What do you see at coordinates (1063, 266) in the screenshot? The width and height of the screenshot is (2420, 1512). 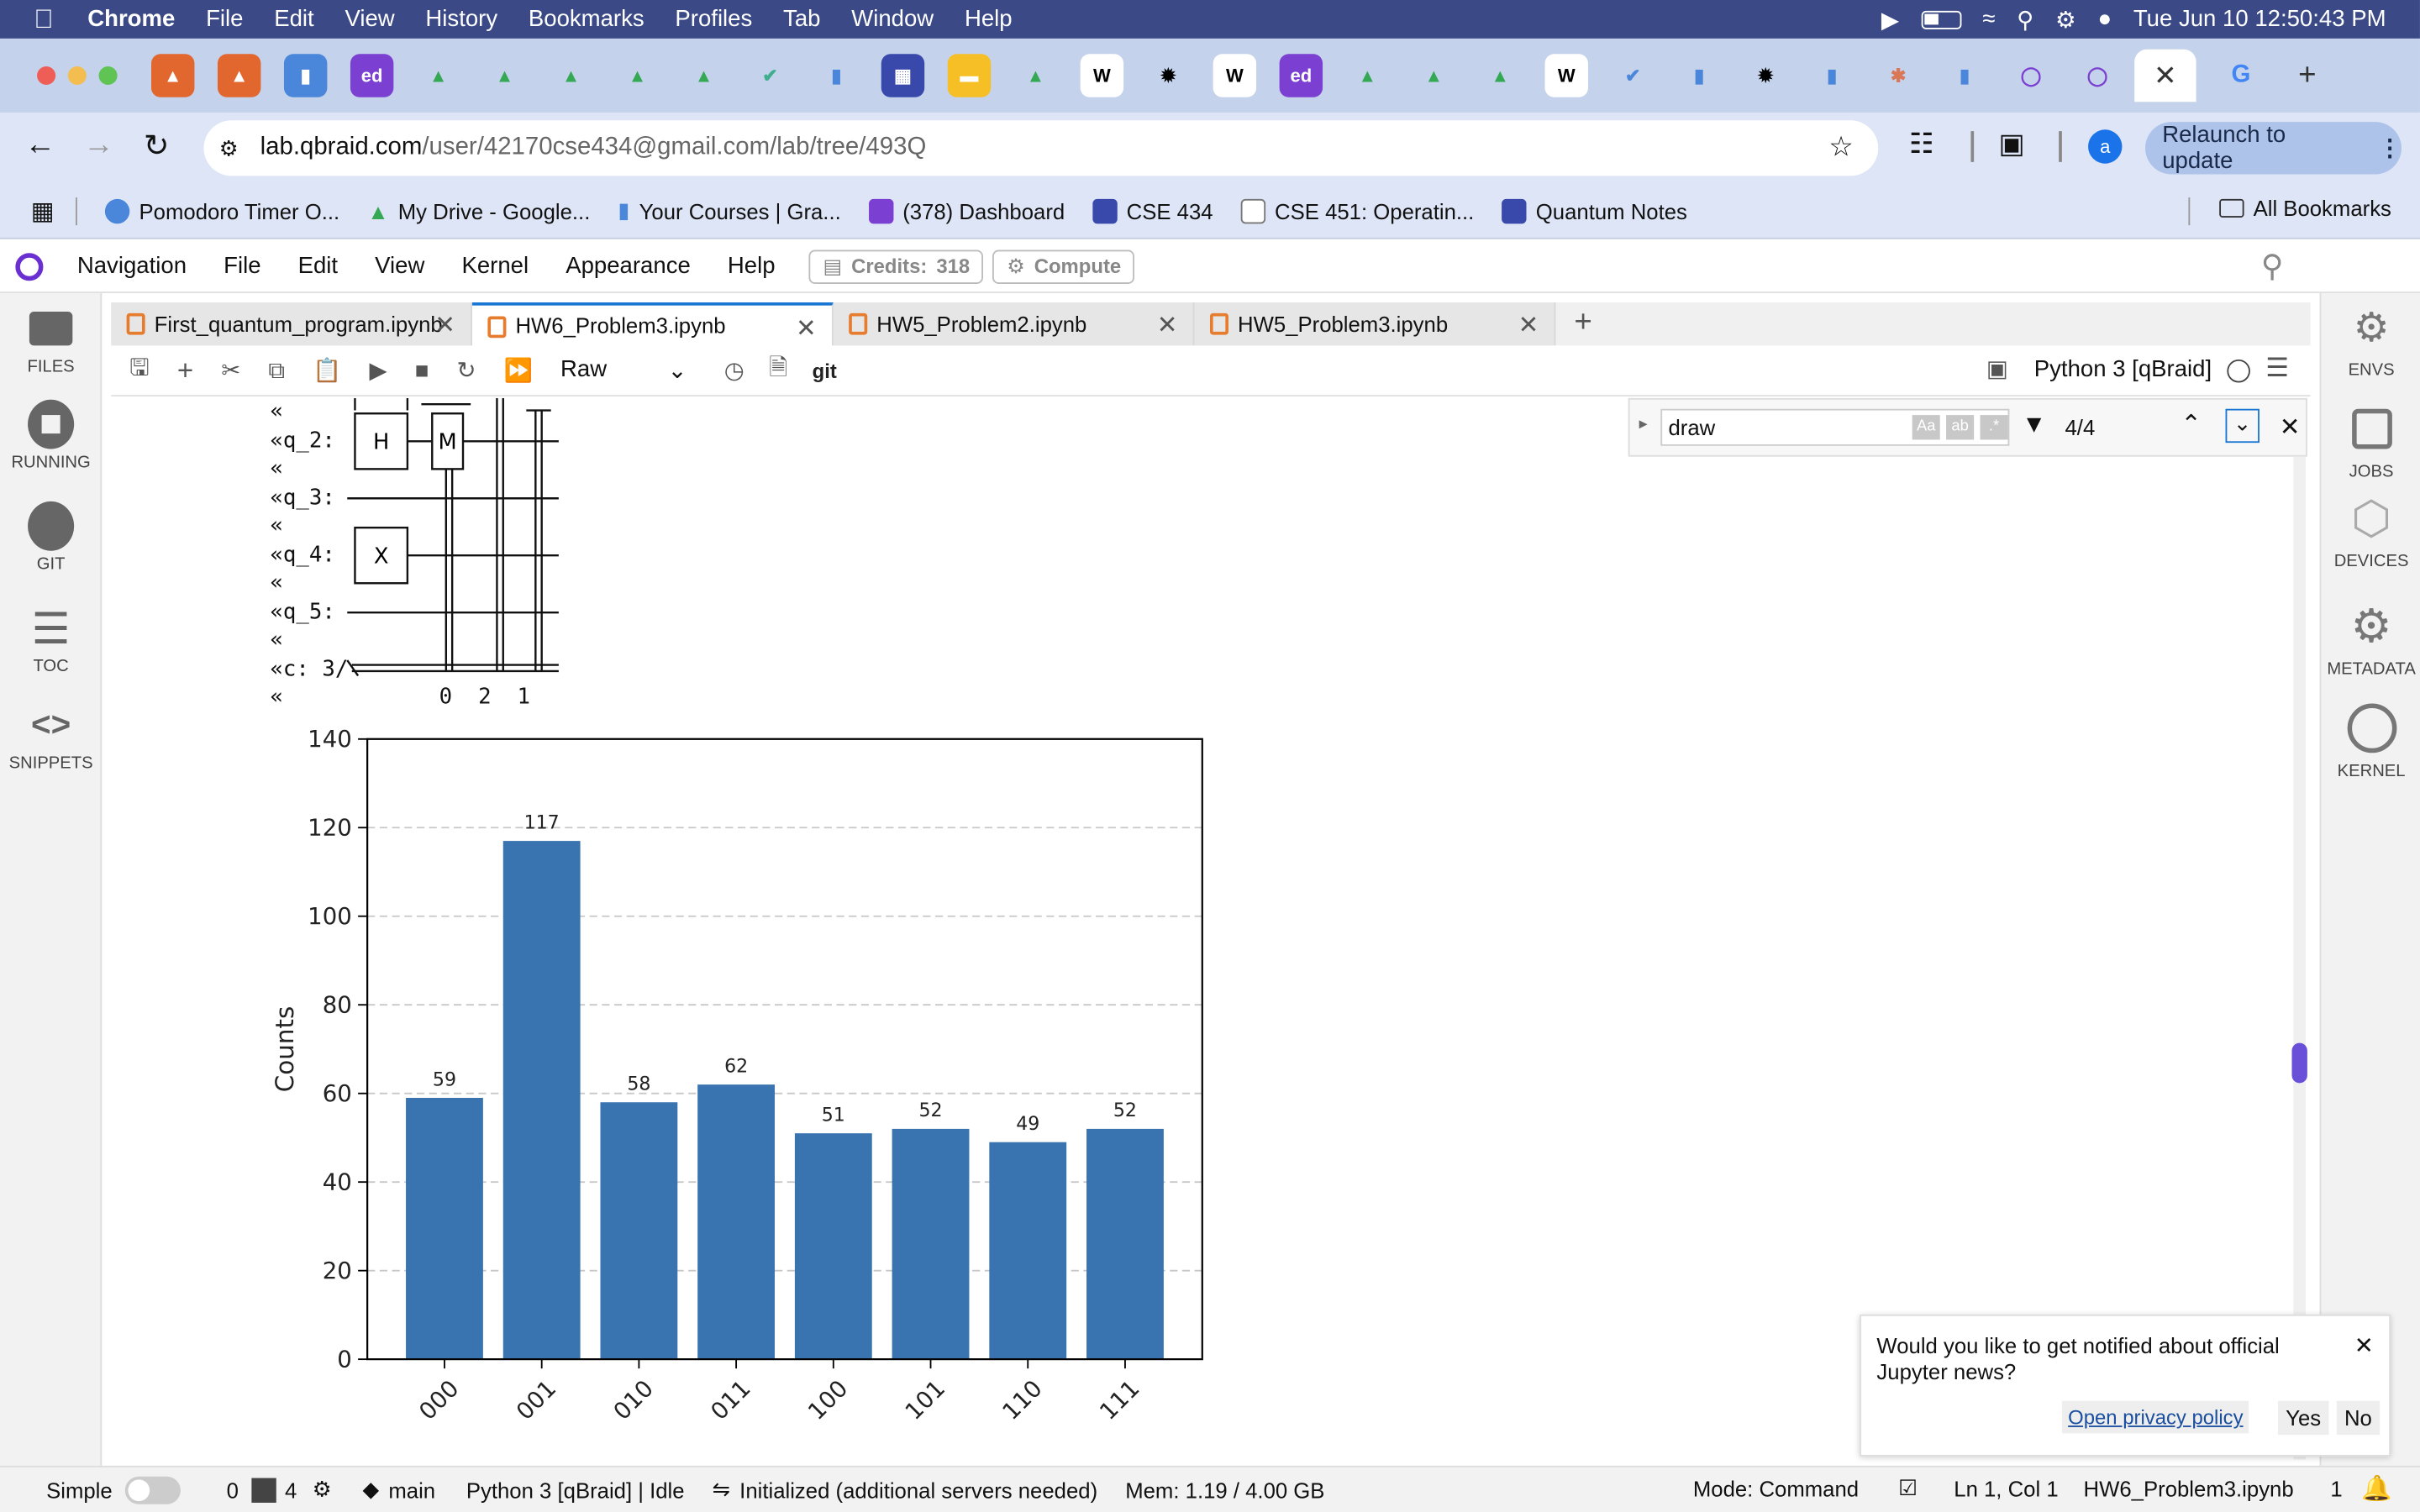 I see `compute-button: ⚙ Compute` at bounding box center [1063, 266].